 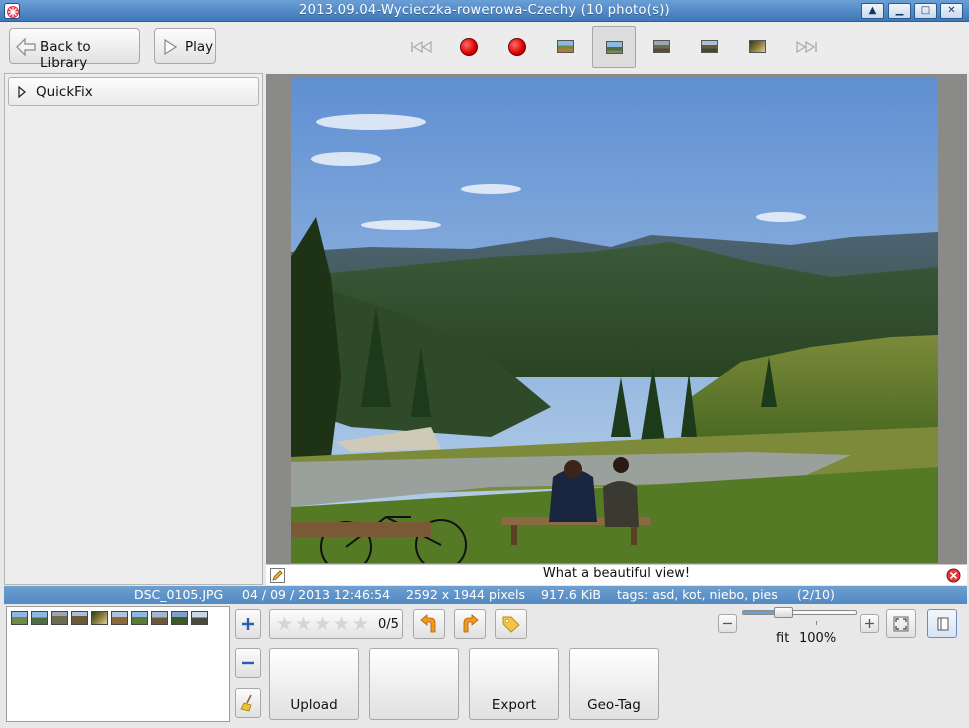 I want to click on last-photo-button, so click(x=806, y=47).